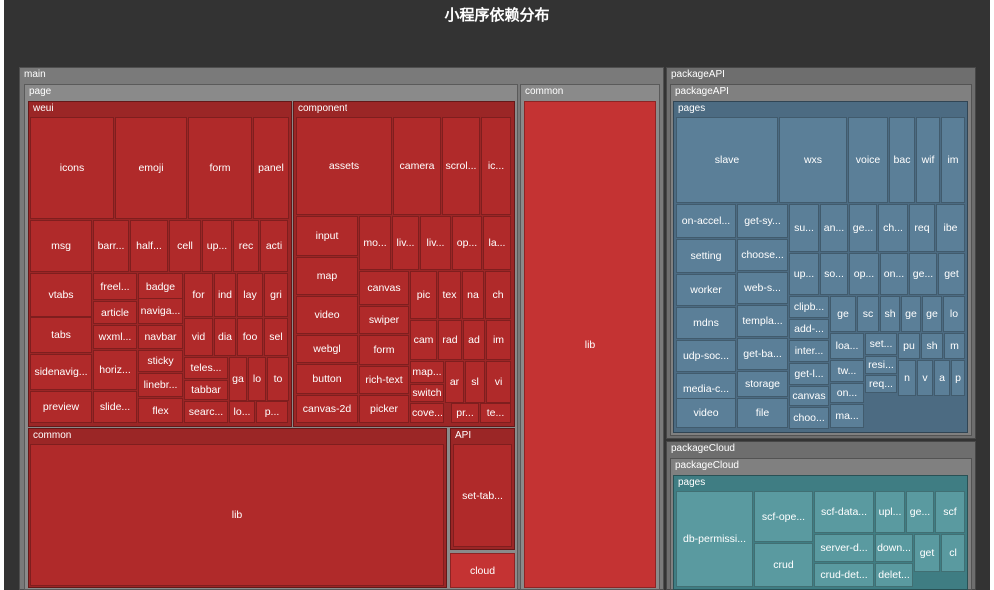 This screenshot has width=994, height=590. I want to click on treemap-cell-ch: ch, so click(498, 295).